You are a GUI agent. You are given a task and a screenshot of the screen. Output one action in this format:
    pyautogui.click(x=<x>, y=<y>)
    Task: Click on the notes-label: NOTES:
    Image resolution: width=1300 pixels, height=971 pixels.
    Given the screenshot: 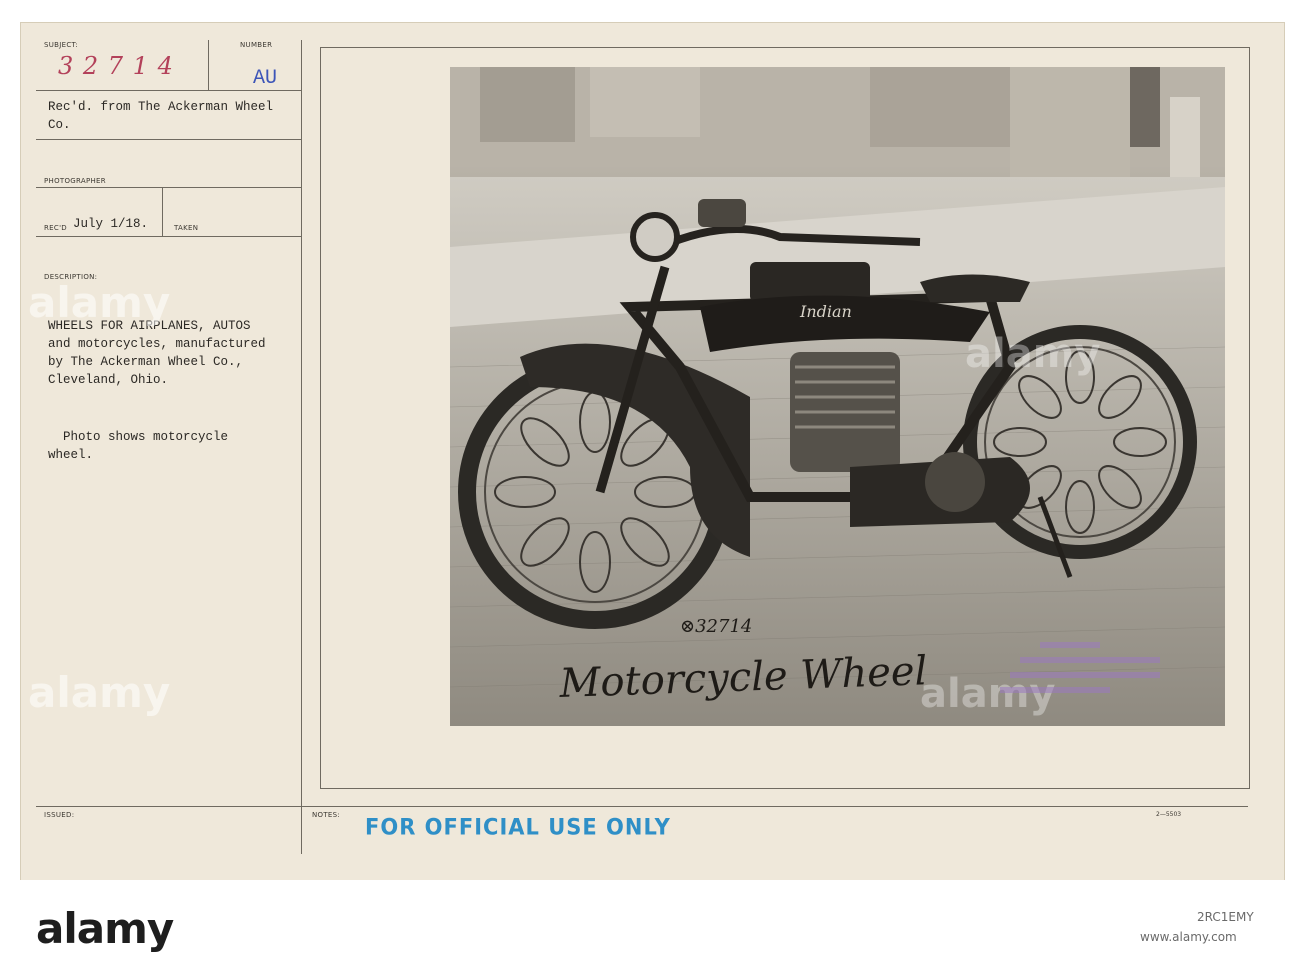 What is the action you would take?
    pyautogui.click(x=326, y=815)
    